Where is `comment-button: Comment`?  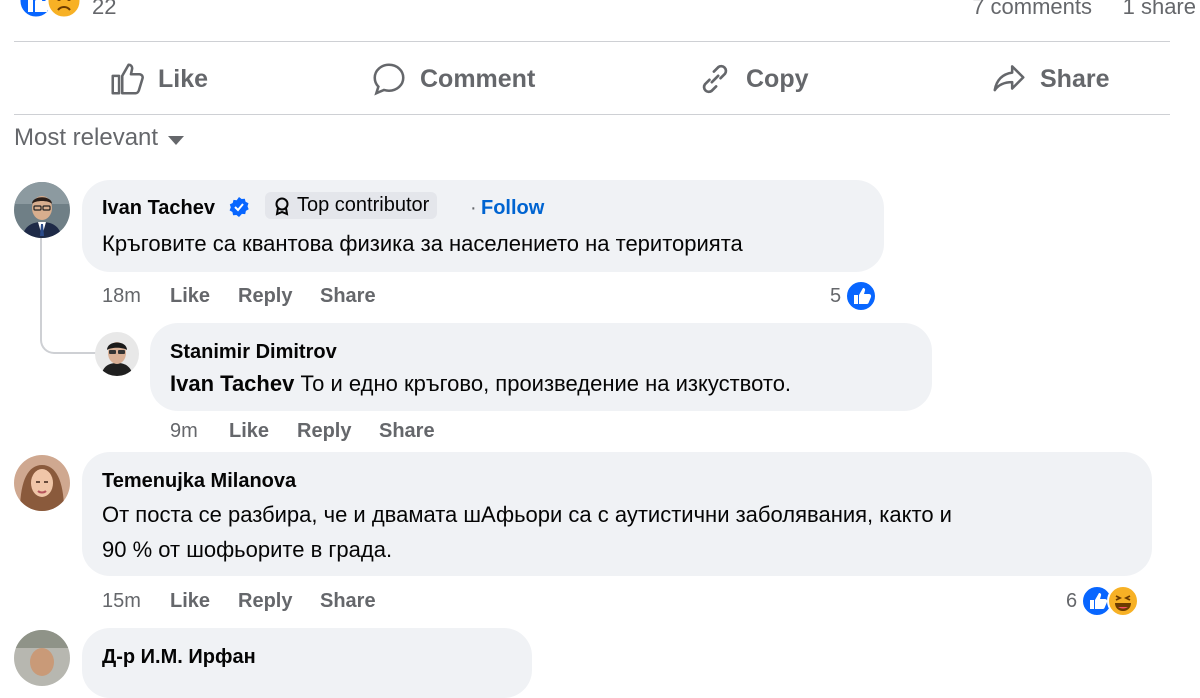
comment-button: Comment is located at coordinates (452, 79).